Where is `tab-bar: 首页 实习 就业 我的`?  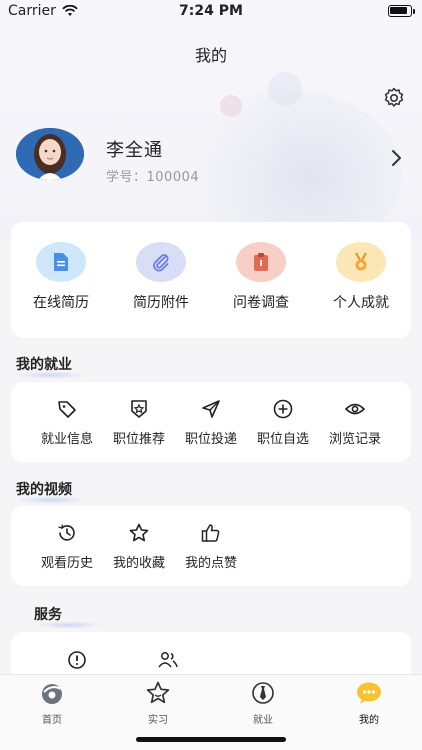 tab-bar: 首页 实习 就业 我的 is located at coordinates (211, 712).